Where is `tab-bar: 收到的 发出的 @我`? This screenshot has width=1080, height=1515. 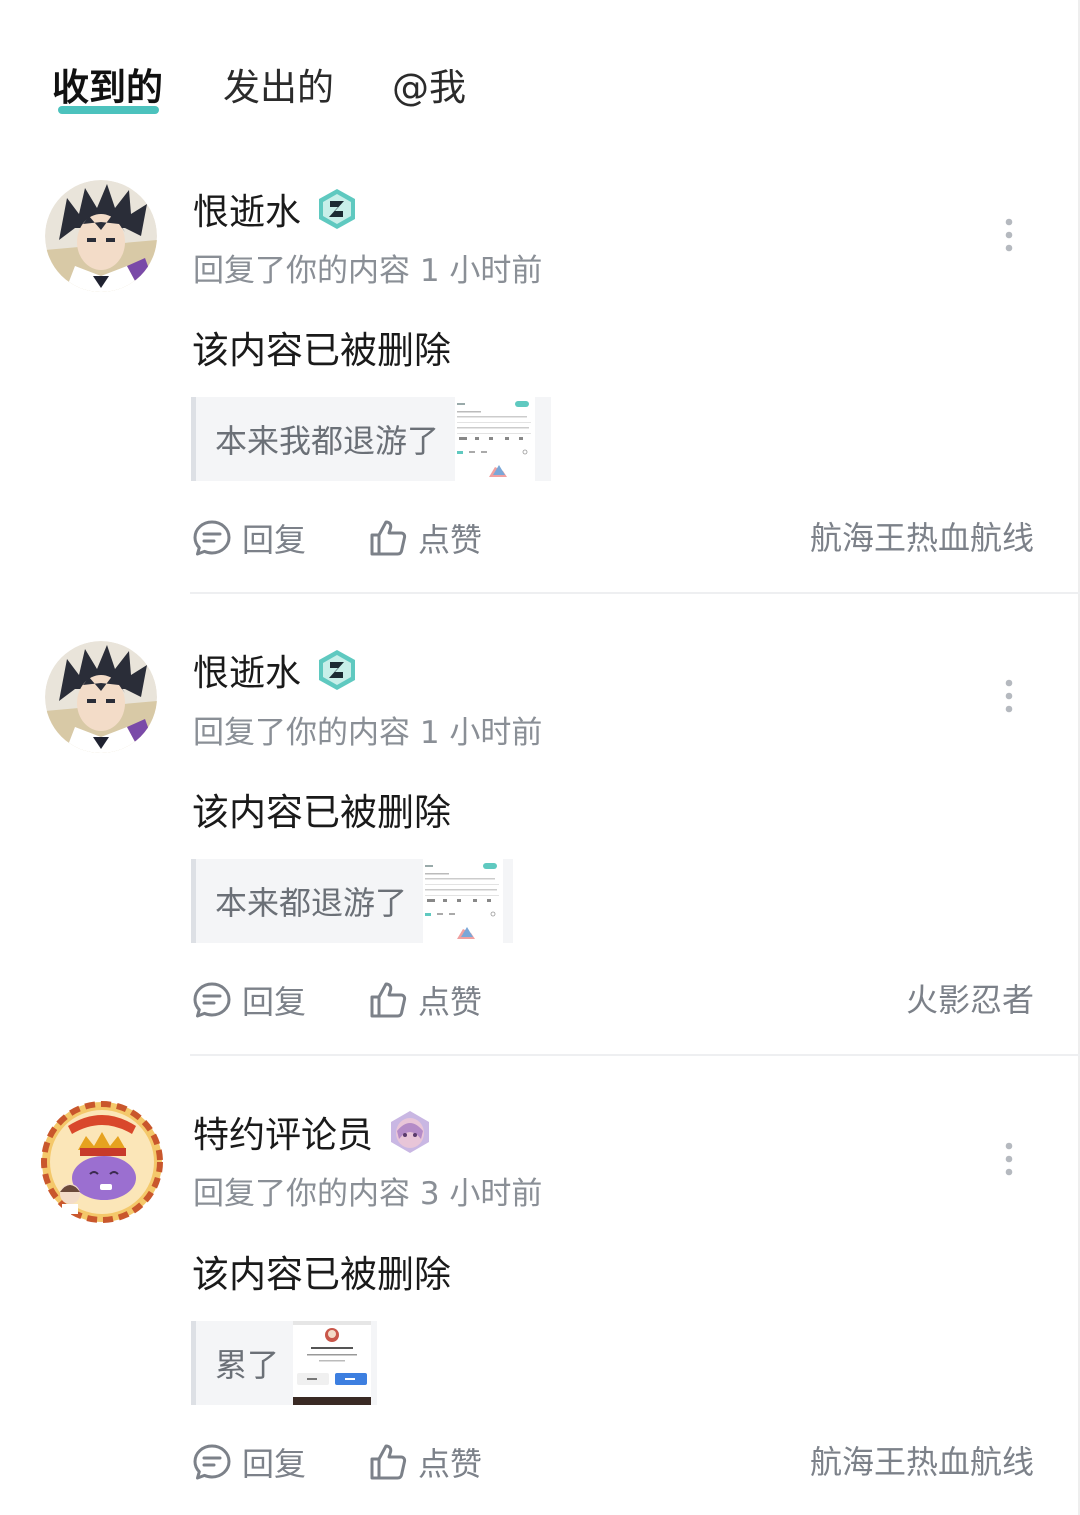
tab-bar: 收到的 发出的 @我 is located at coordinates (259, 92).